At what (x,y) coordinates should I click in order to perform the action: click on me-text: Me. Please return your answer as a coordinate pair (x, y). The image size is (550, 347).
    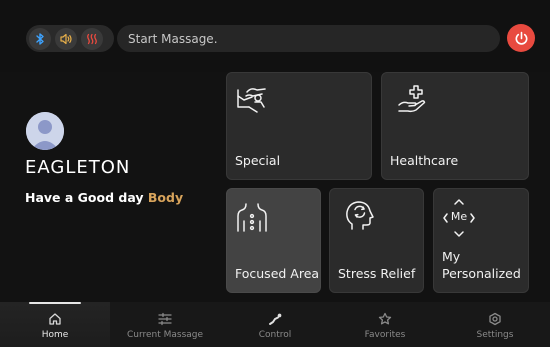
    Looking at the image, I should click on (459, 216).